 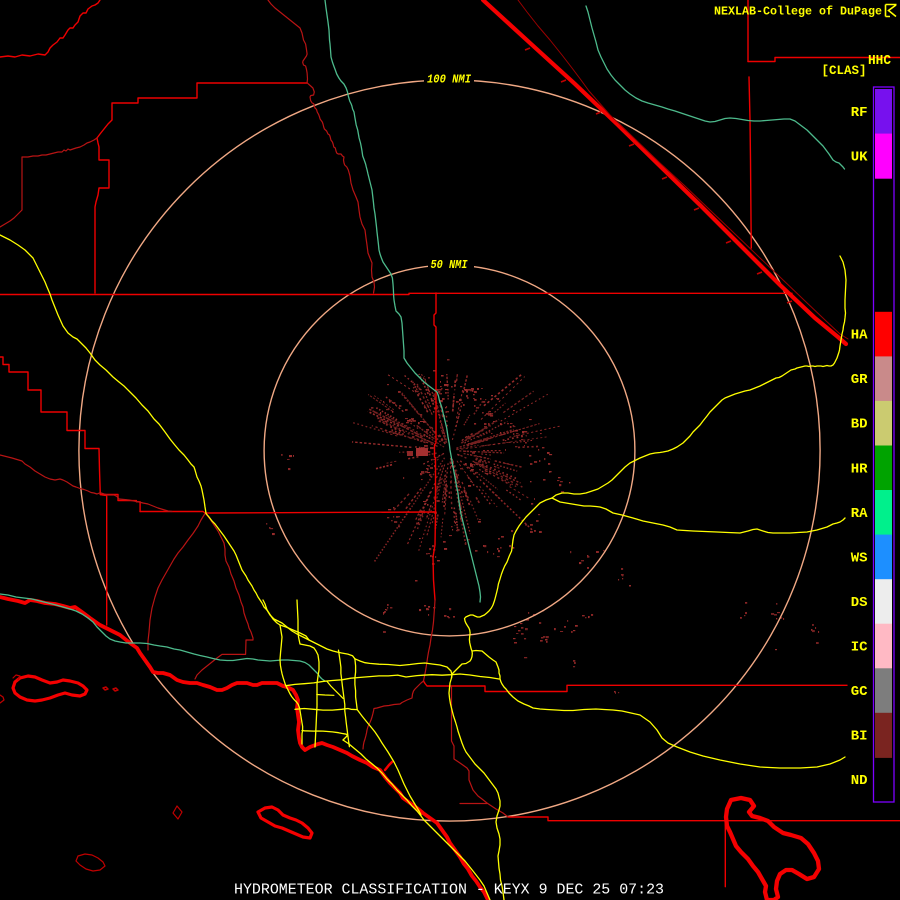 I want to click on svg-text: [CLAS], so click(x=844, y=71).